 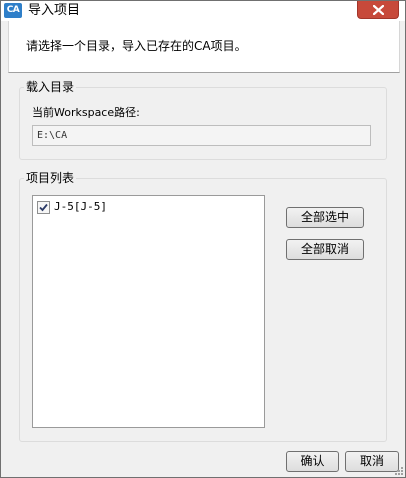 I want to click on load-directory-group, so click(x=203, y=123).